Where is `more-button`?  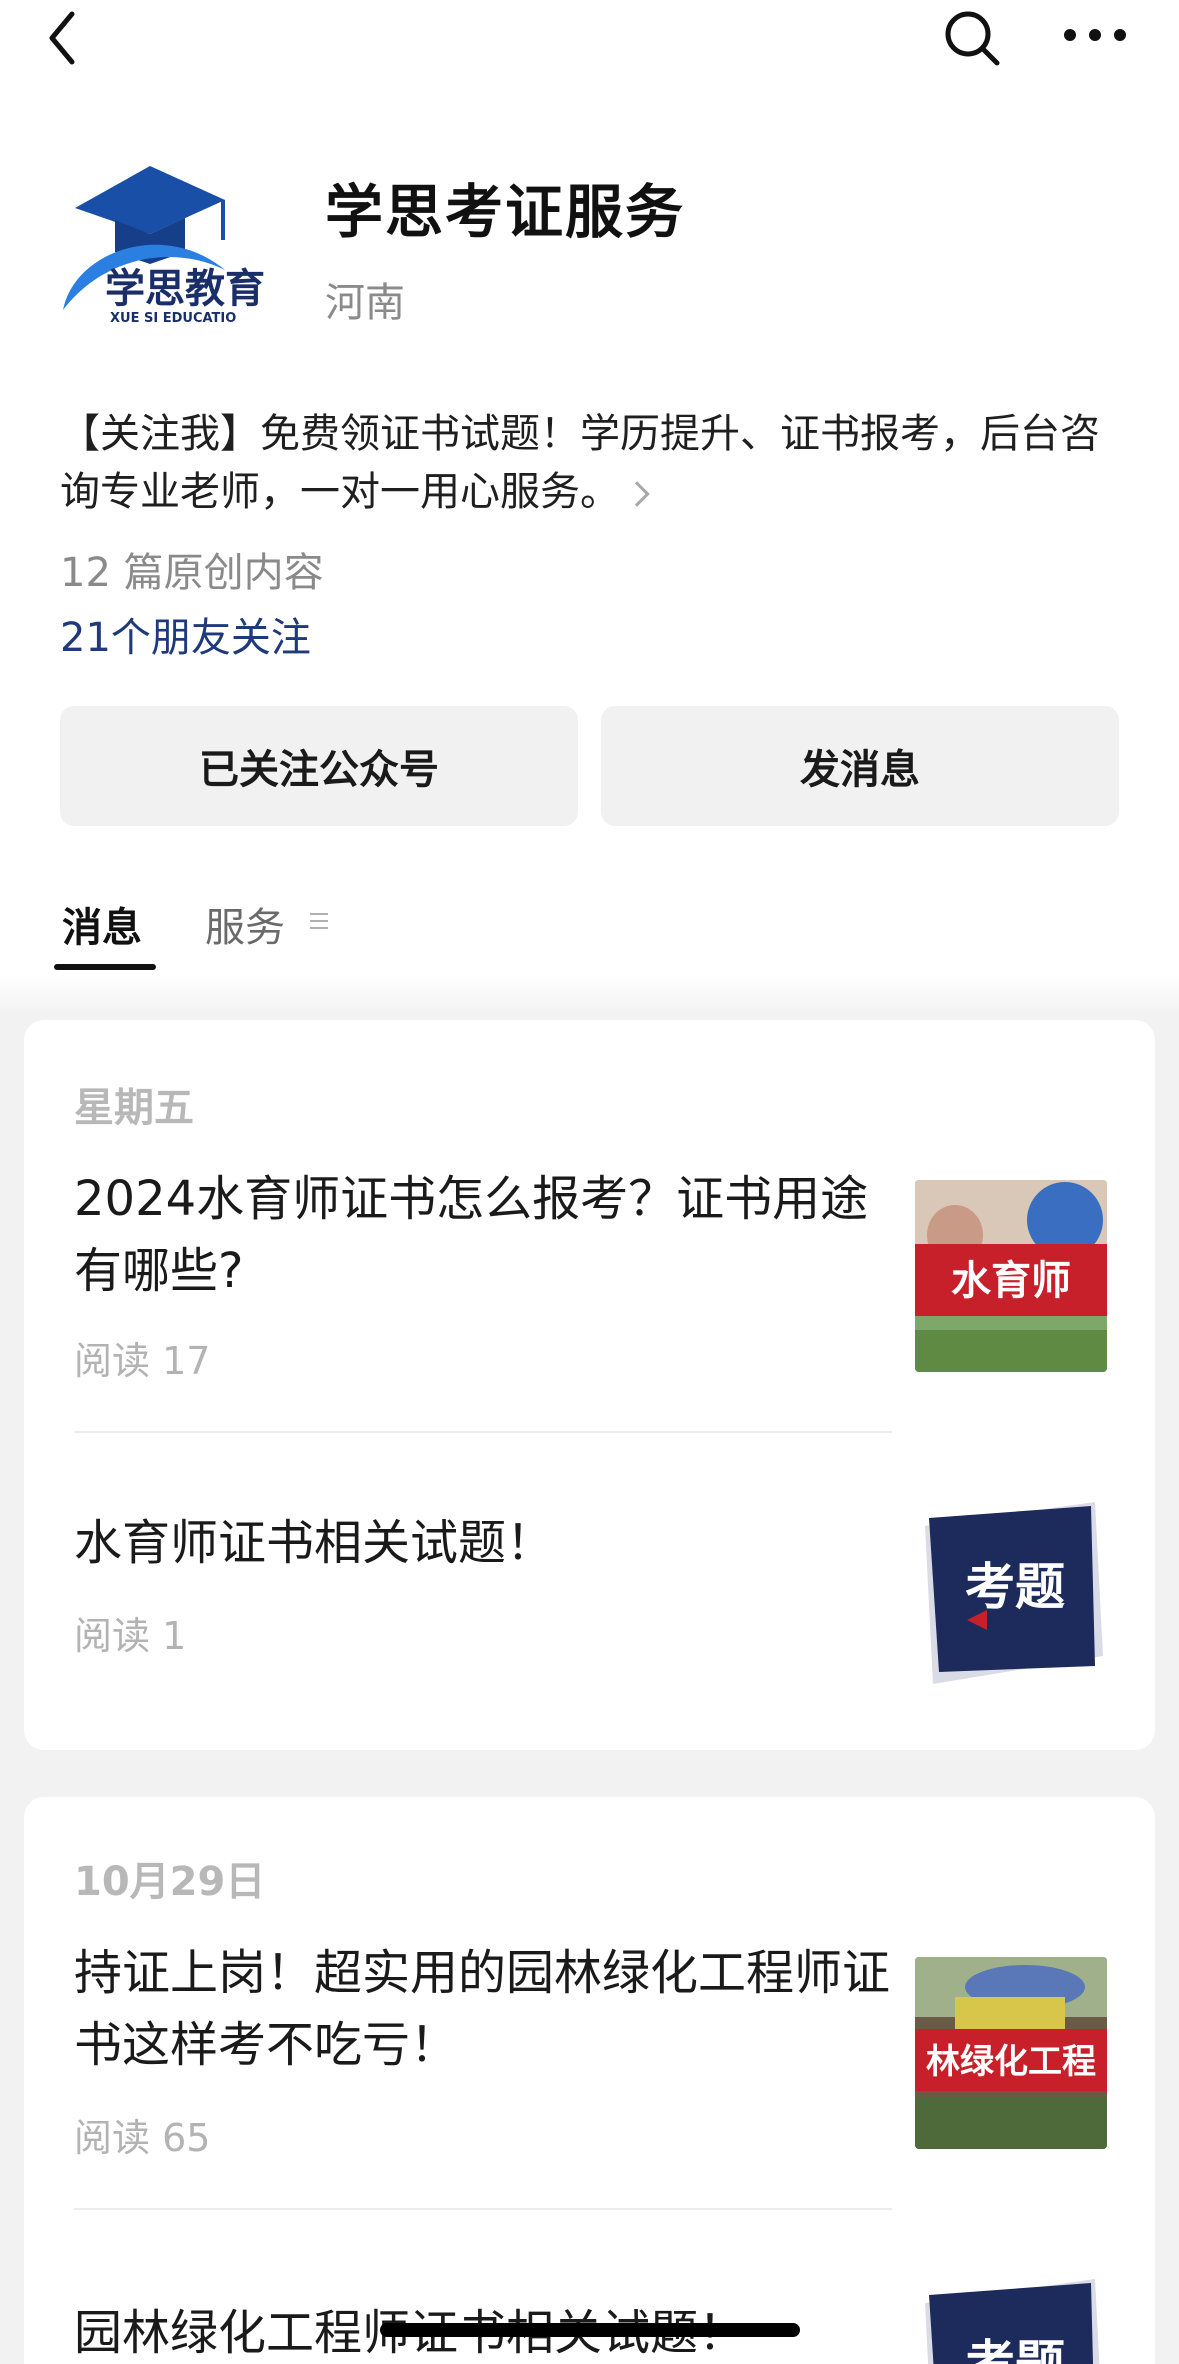 more-button is located at coordinates (1095, 38).